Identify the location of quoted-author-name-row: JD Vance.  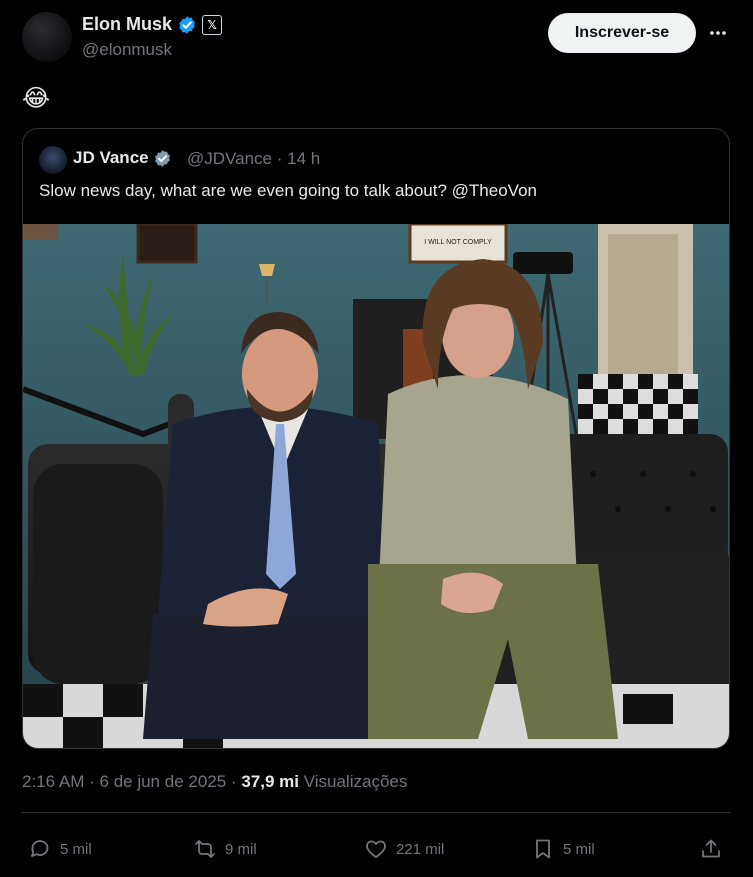
(122, 158).